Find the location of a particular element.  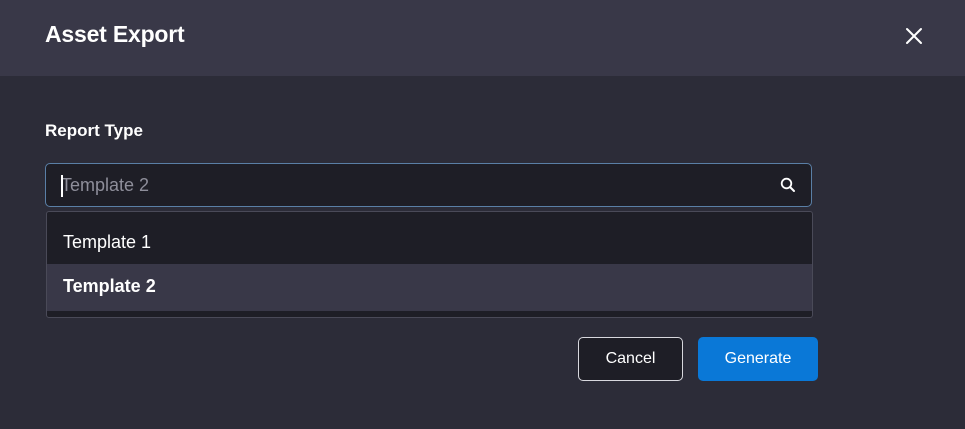

dialog-title: Asset Export is located at coordinates (115, 34).